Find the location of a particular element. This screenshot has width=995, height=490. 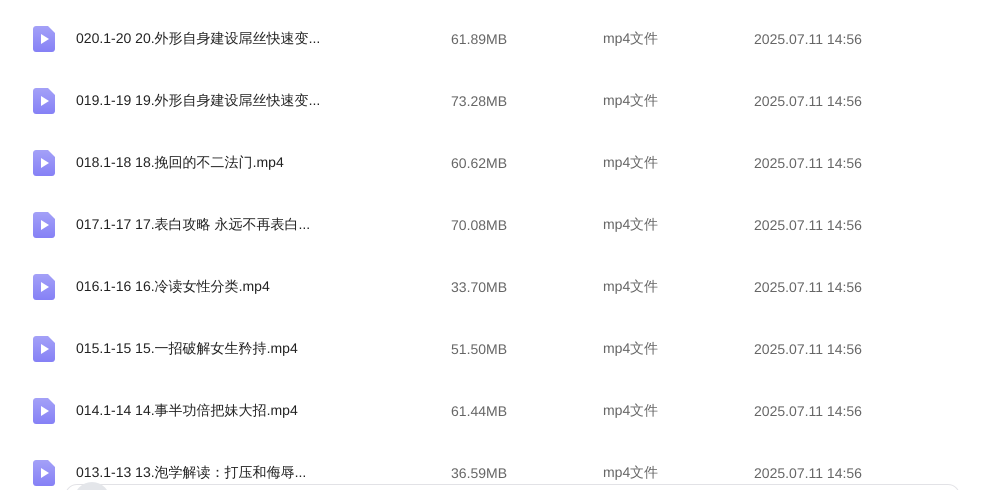

file-size: 73.28MB is located at coordinates (479, 101).